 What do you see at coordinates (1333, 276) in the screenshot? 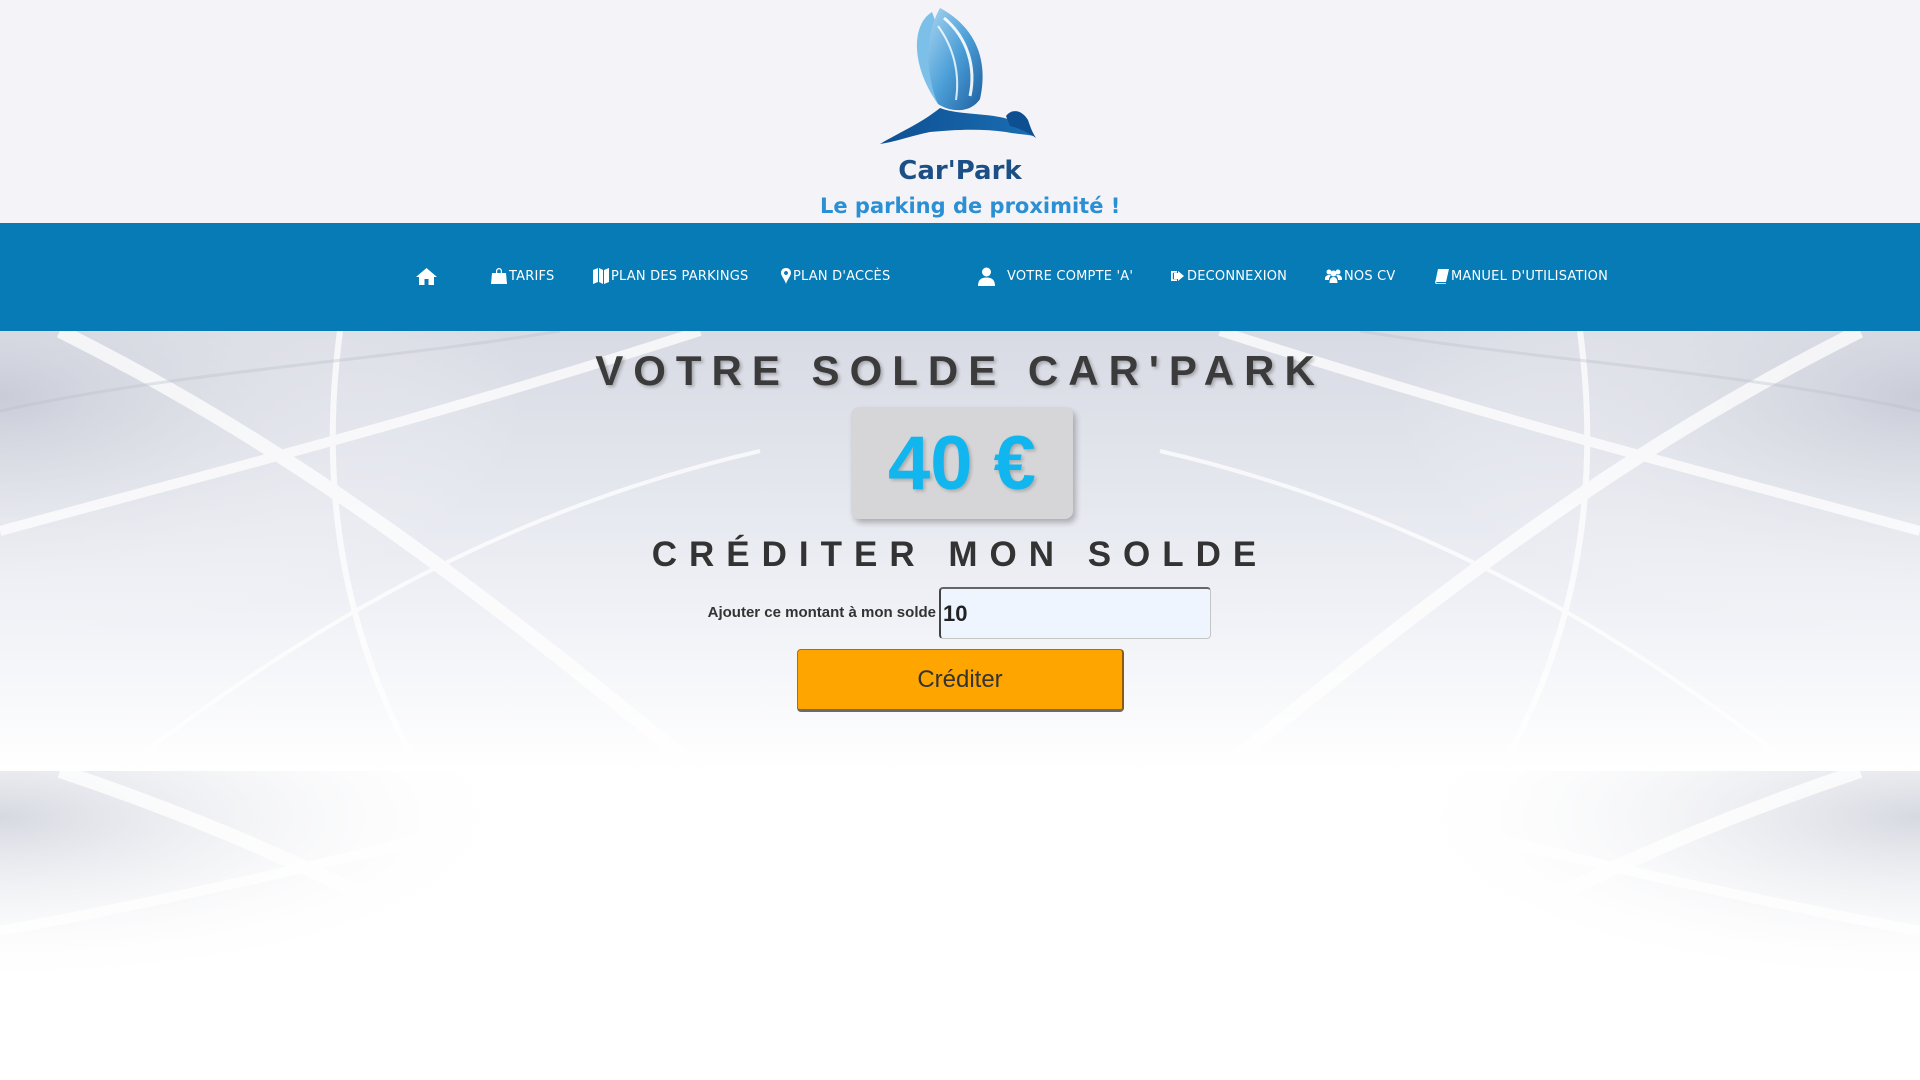
I see `users-icon` at bounding box center [1333, 276].